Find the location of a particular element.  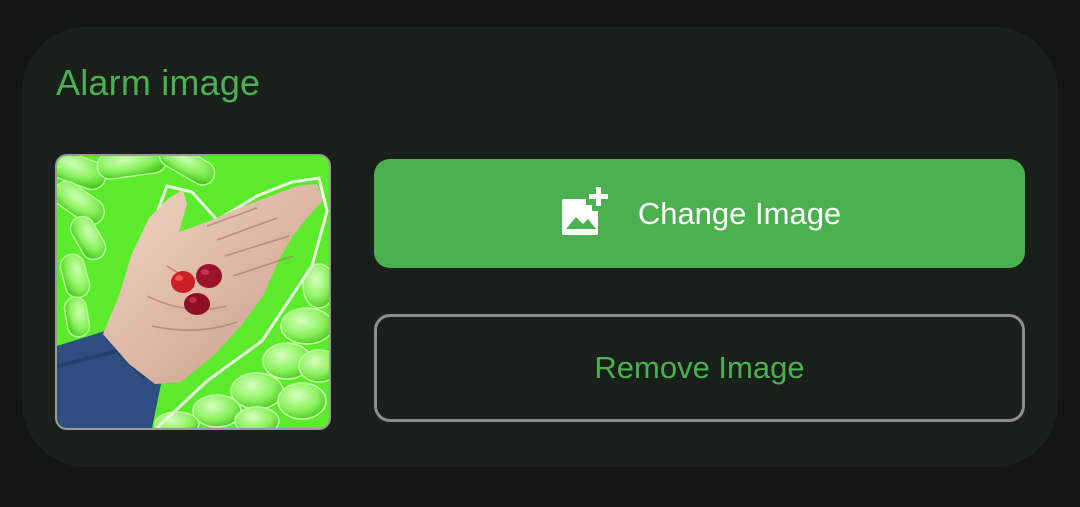

remove-image-button: Remove Image is located at coordinates (699, 368).